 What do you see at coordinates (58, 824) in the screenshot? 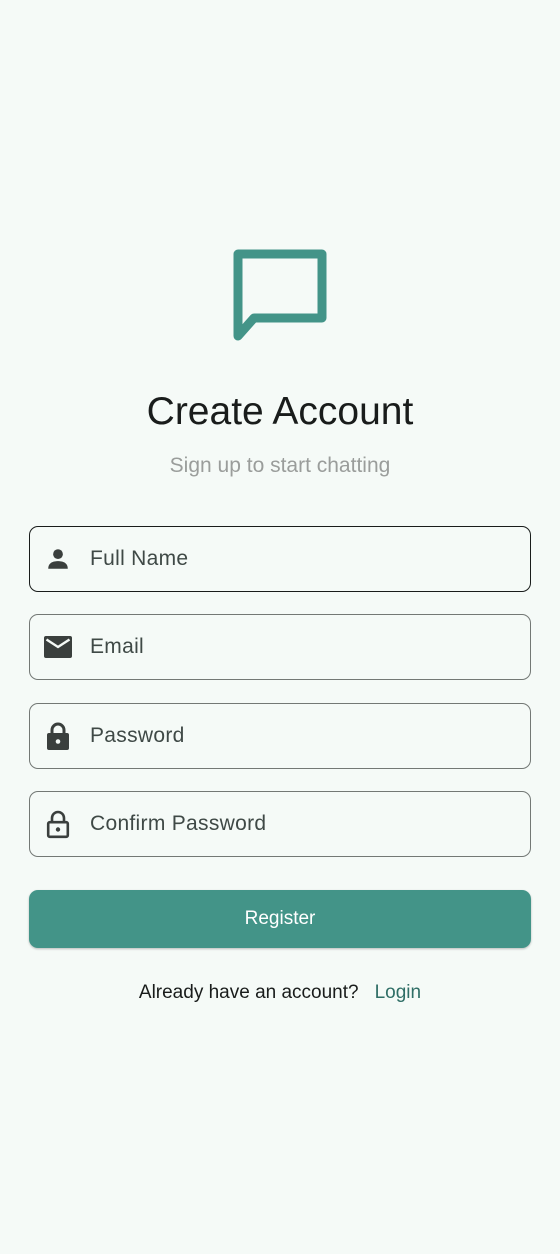
I see `lock-open-outline-icon` at bounding box center [58, 824].